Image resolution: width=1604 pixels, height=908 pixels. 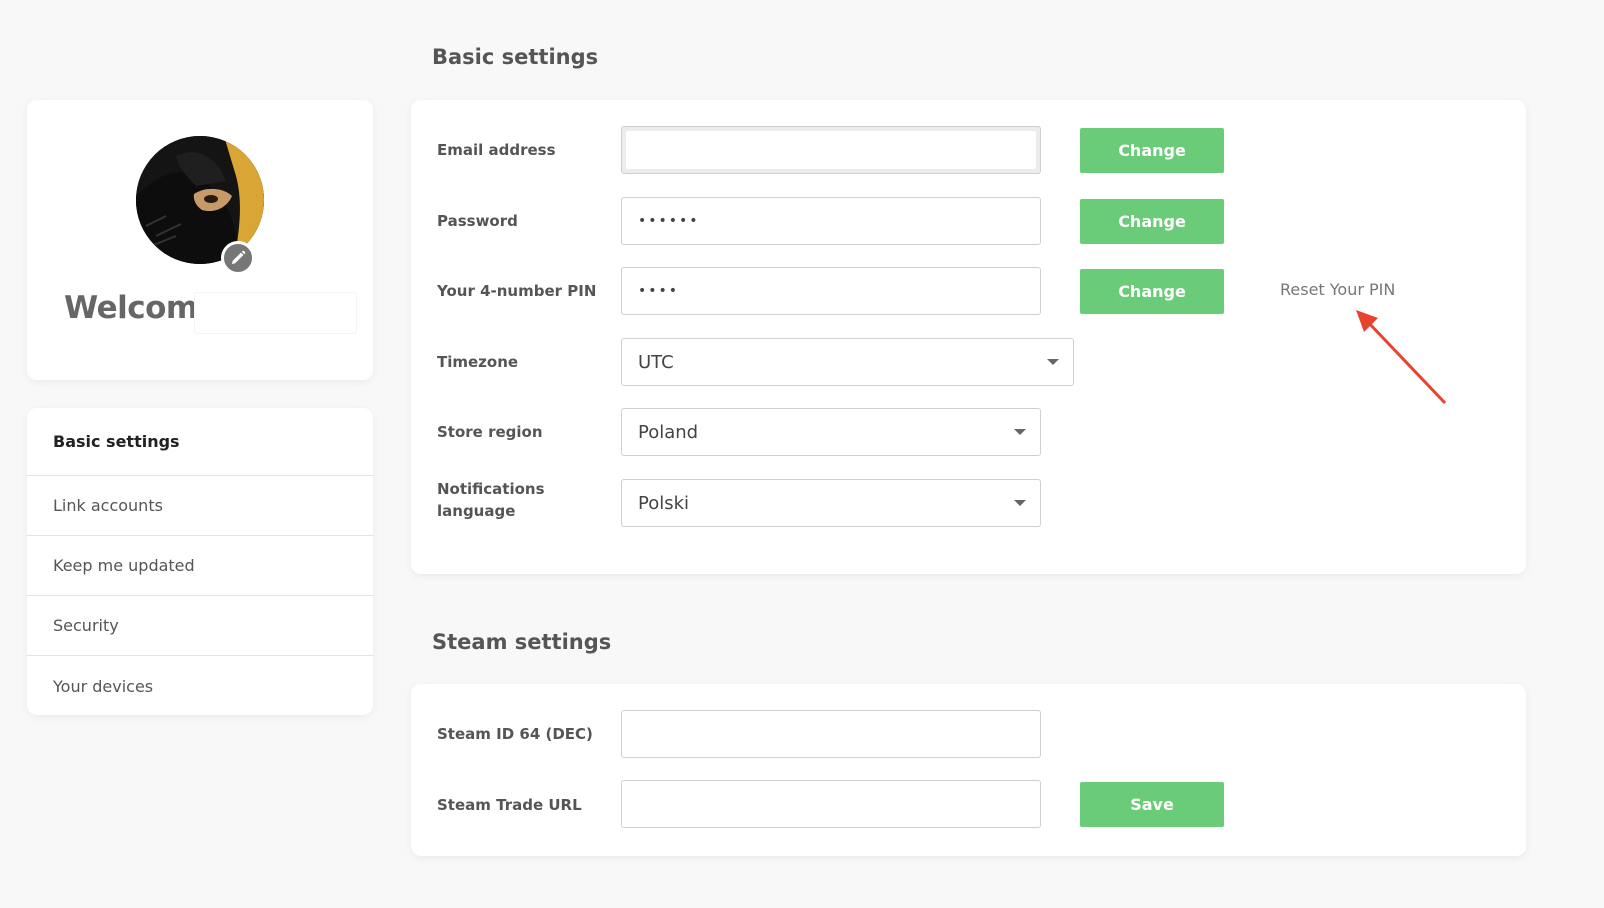 I want to click on timezone-label: Timezone, so click(x=478, y=362).